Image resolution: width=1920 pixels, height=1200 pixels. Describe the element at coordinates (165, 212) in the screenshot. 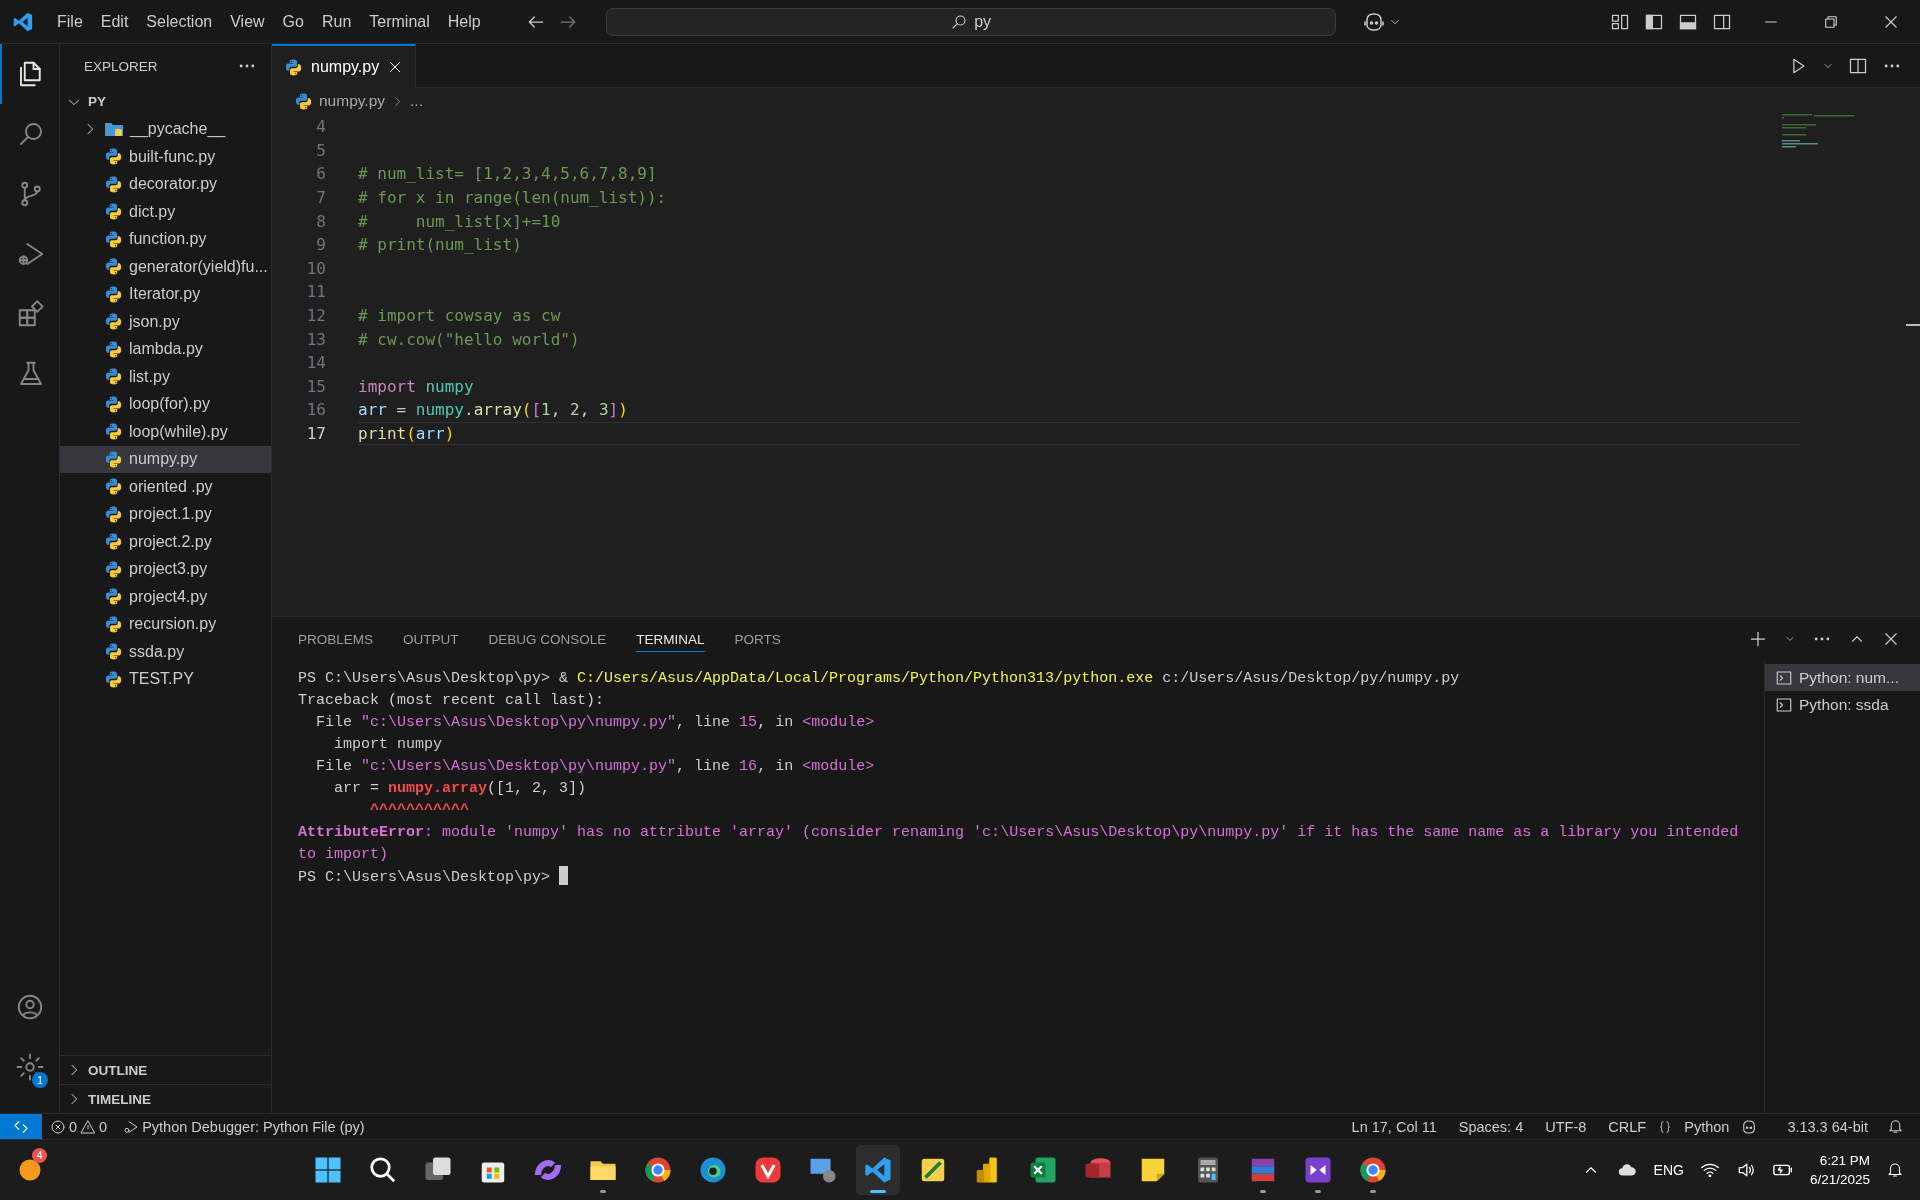

I see `file-tree-item: dict.py` at that location.